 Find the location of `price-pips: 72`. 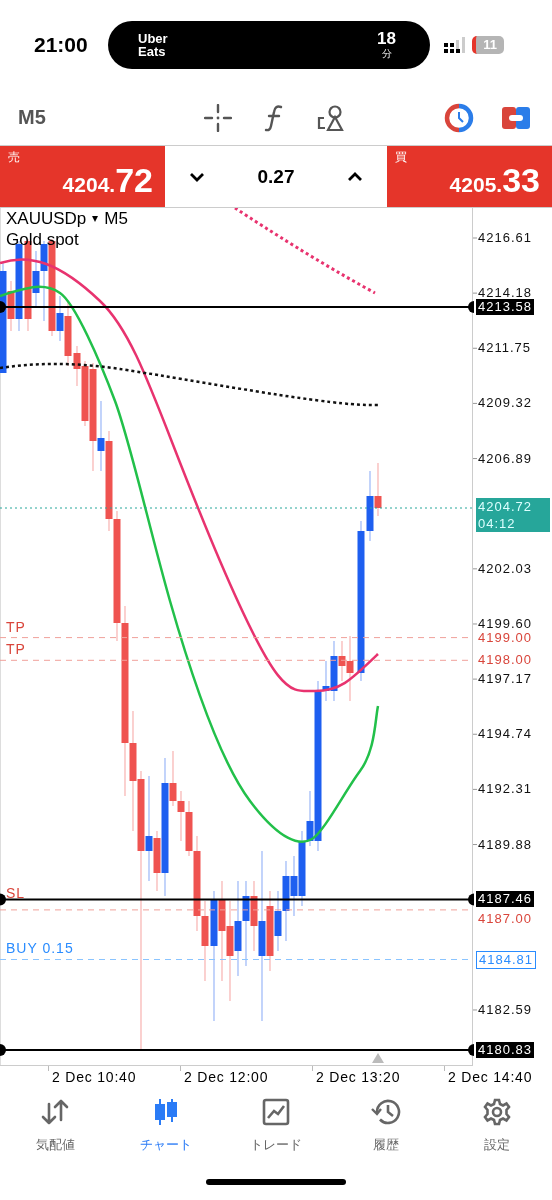

price-pips: 72 is located at coordinates (134, 180).